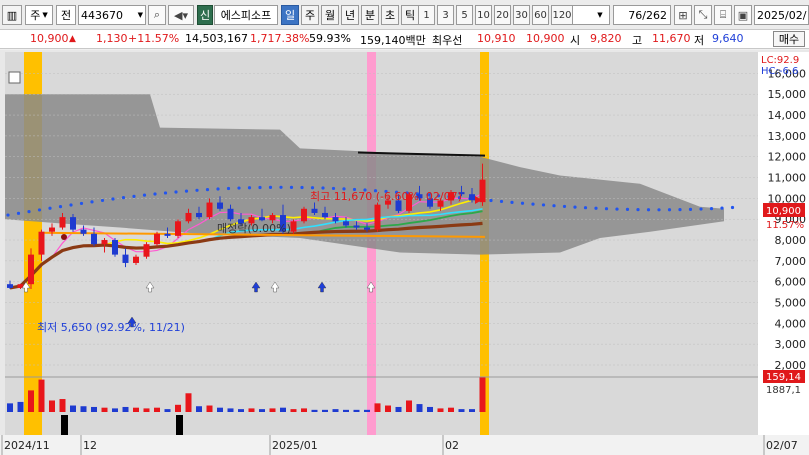 This screenshot has height=455, width=809. I want to click on volume-percent: 1,717.38%, so click(280, 38).